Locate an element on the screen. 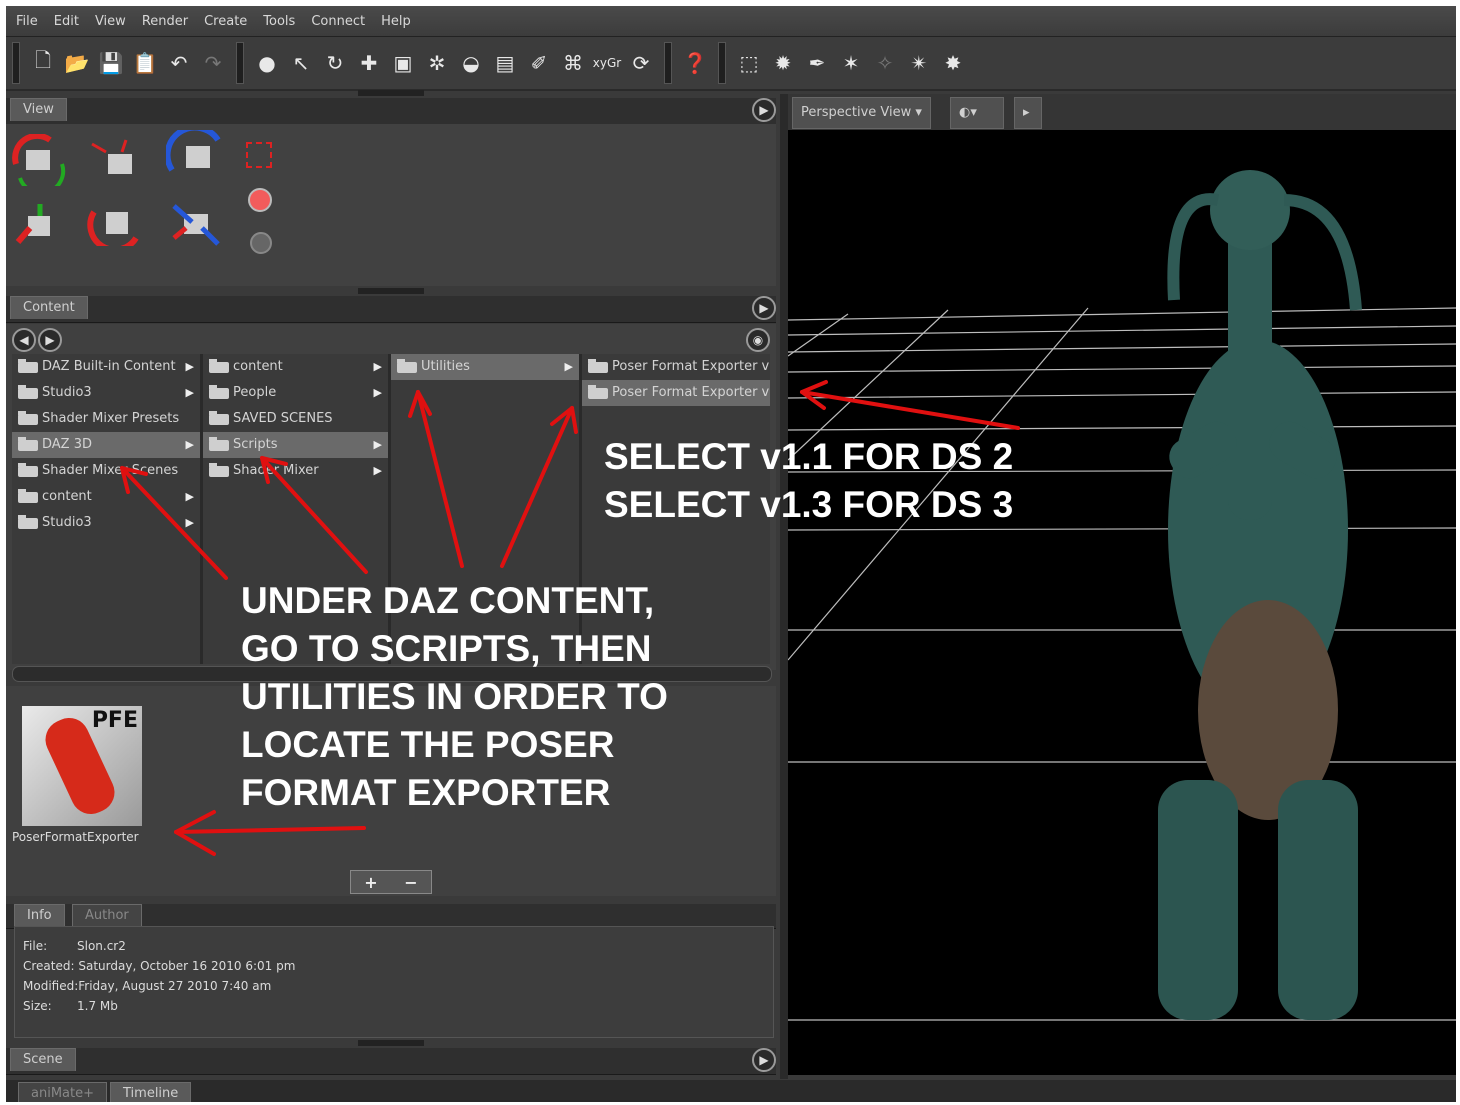 The image size is (1460, 1105). zoom-in-button: + is located at coordinates (370, 882).